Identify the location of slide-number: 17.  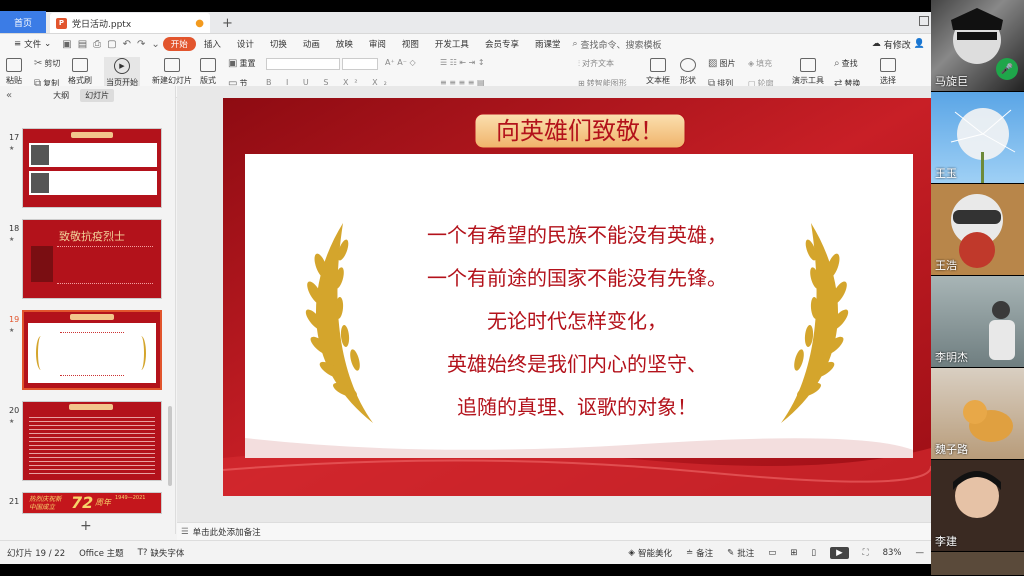
(14, 137).